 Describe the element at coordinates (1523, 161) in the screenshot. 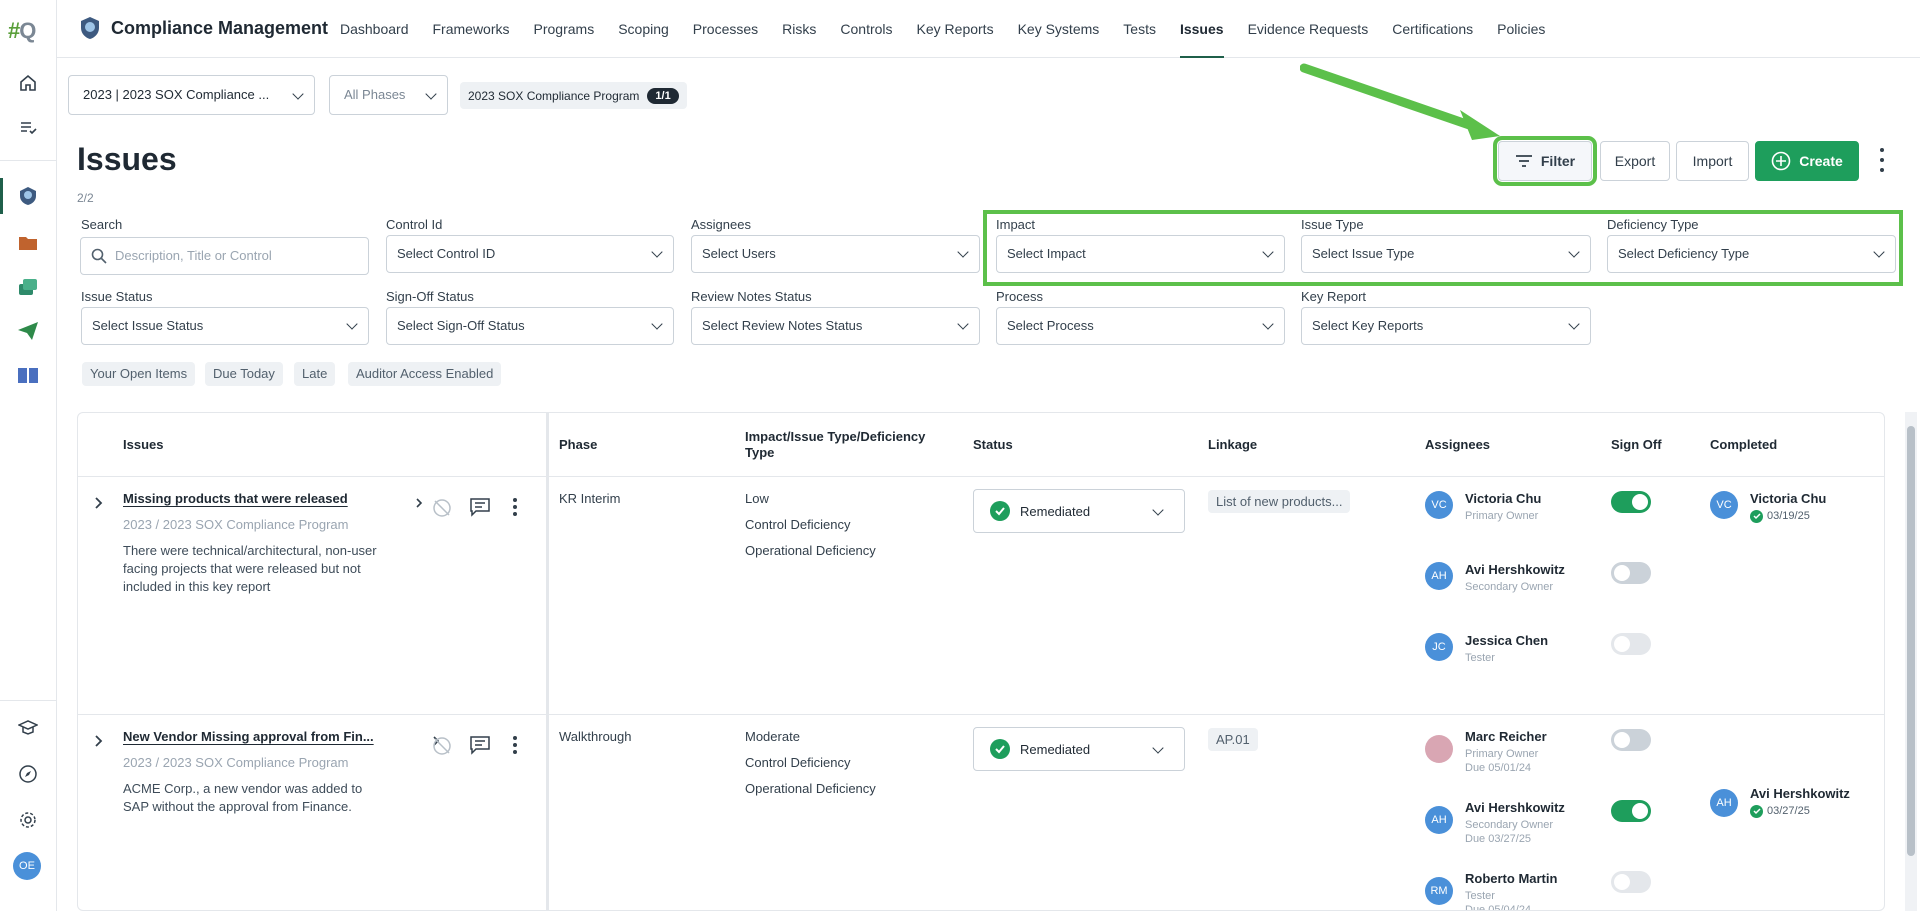

I see `filter-lines-icon` at that location.